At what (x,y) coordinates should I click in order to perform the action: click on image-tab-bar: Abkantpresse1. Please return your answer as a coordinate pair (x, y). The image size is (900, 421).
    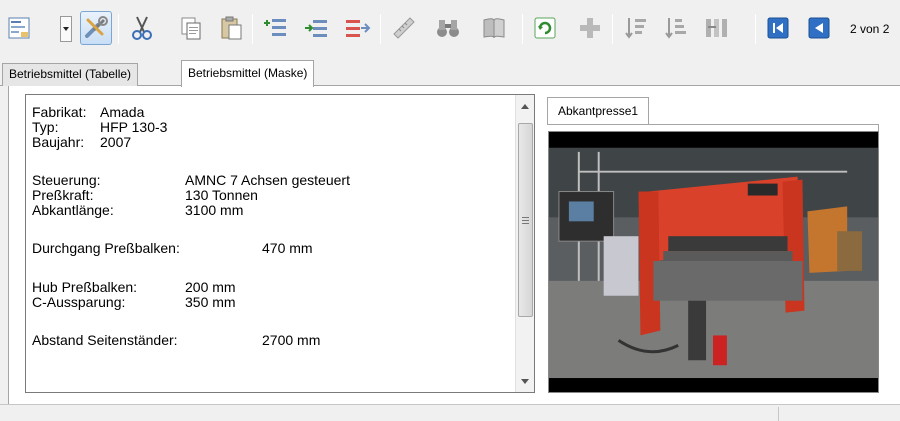
    Looking at the image, I should click on (713, 114).